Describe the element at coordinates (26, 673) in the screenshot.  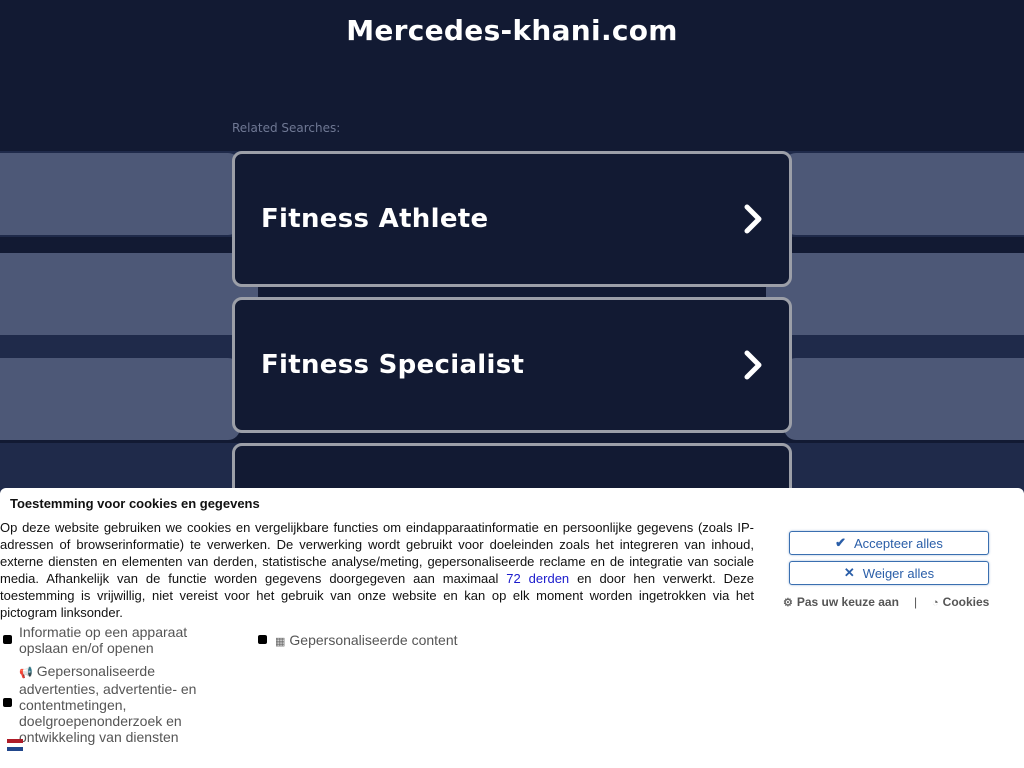
I see `megaphone-icon: 📢` at that location.